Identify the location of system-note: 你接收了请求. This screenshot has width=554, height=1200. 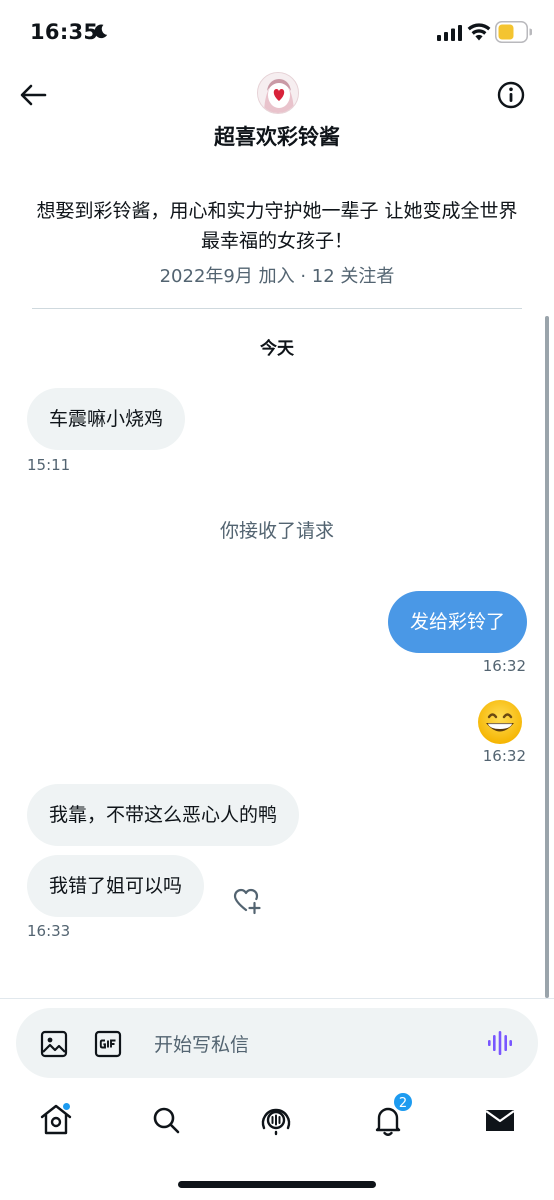
(276, 531).